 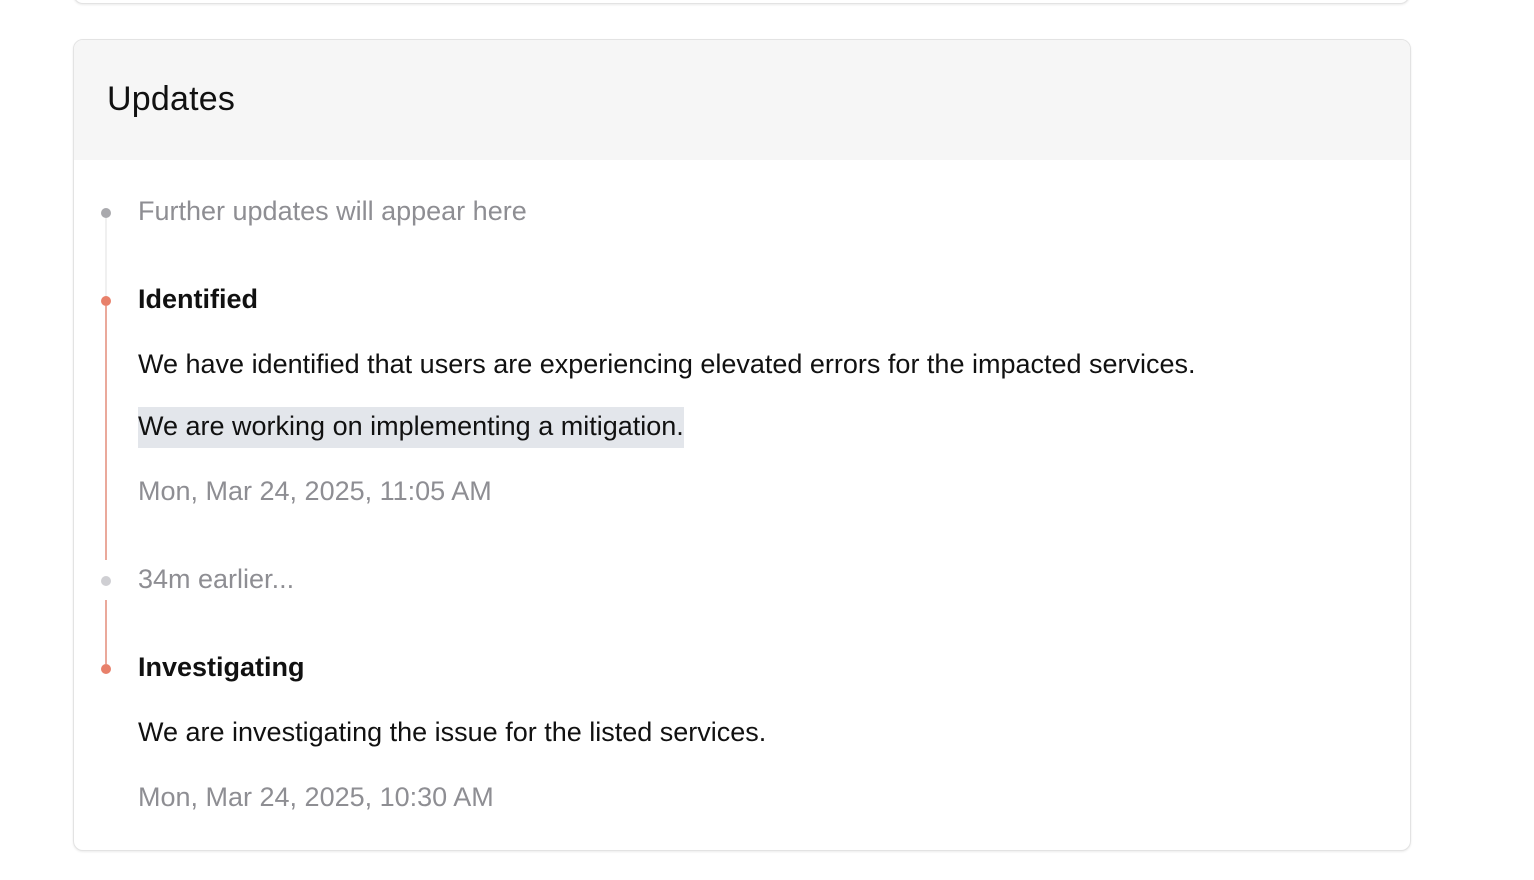 I want to click on update-status-identified: Identified, so click(x=198, y=299).